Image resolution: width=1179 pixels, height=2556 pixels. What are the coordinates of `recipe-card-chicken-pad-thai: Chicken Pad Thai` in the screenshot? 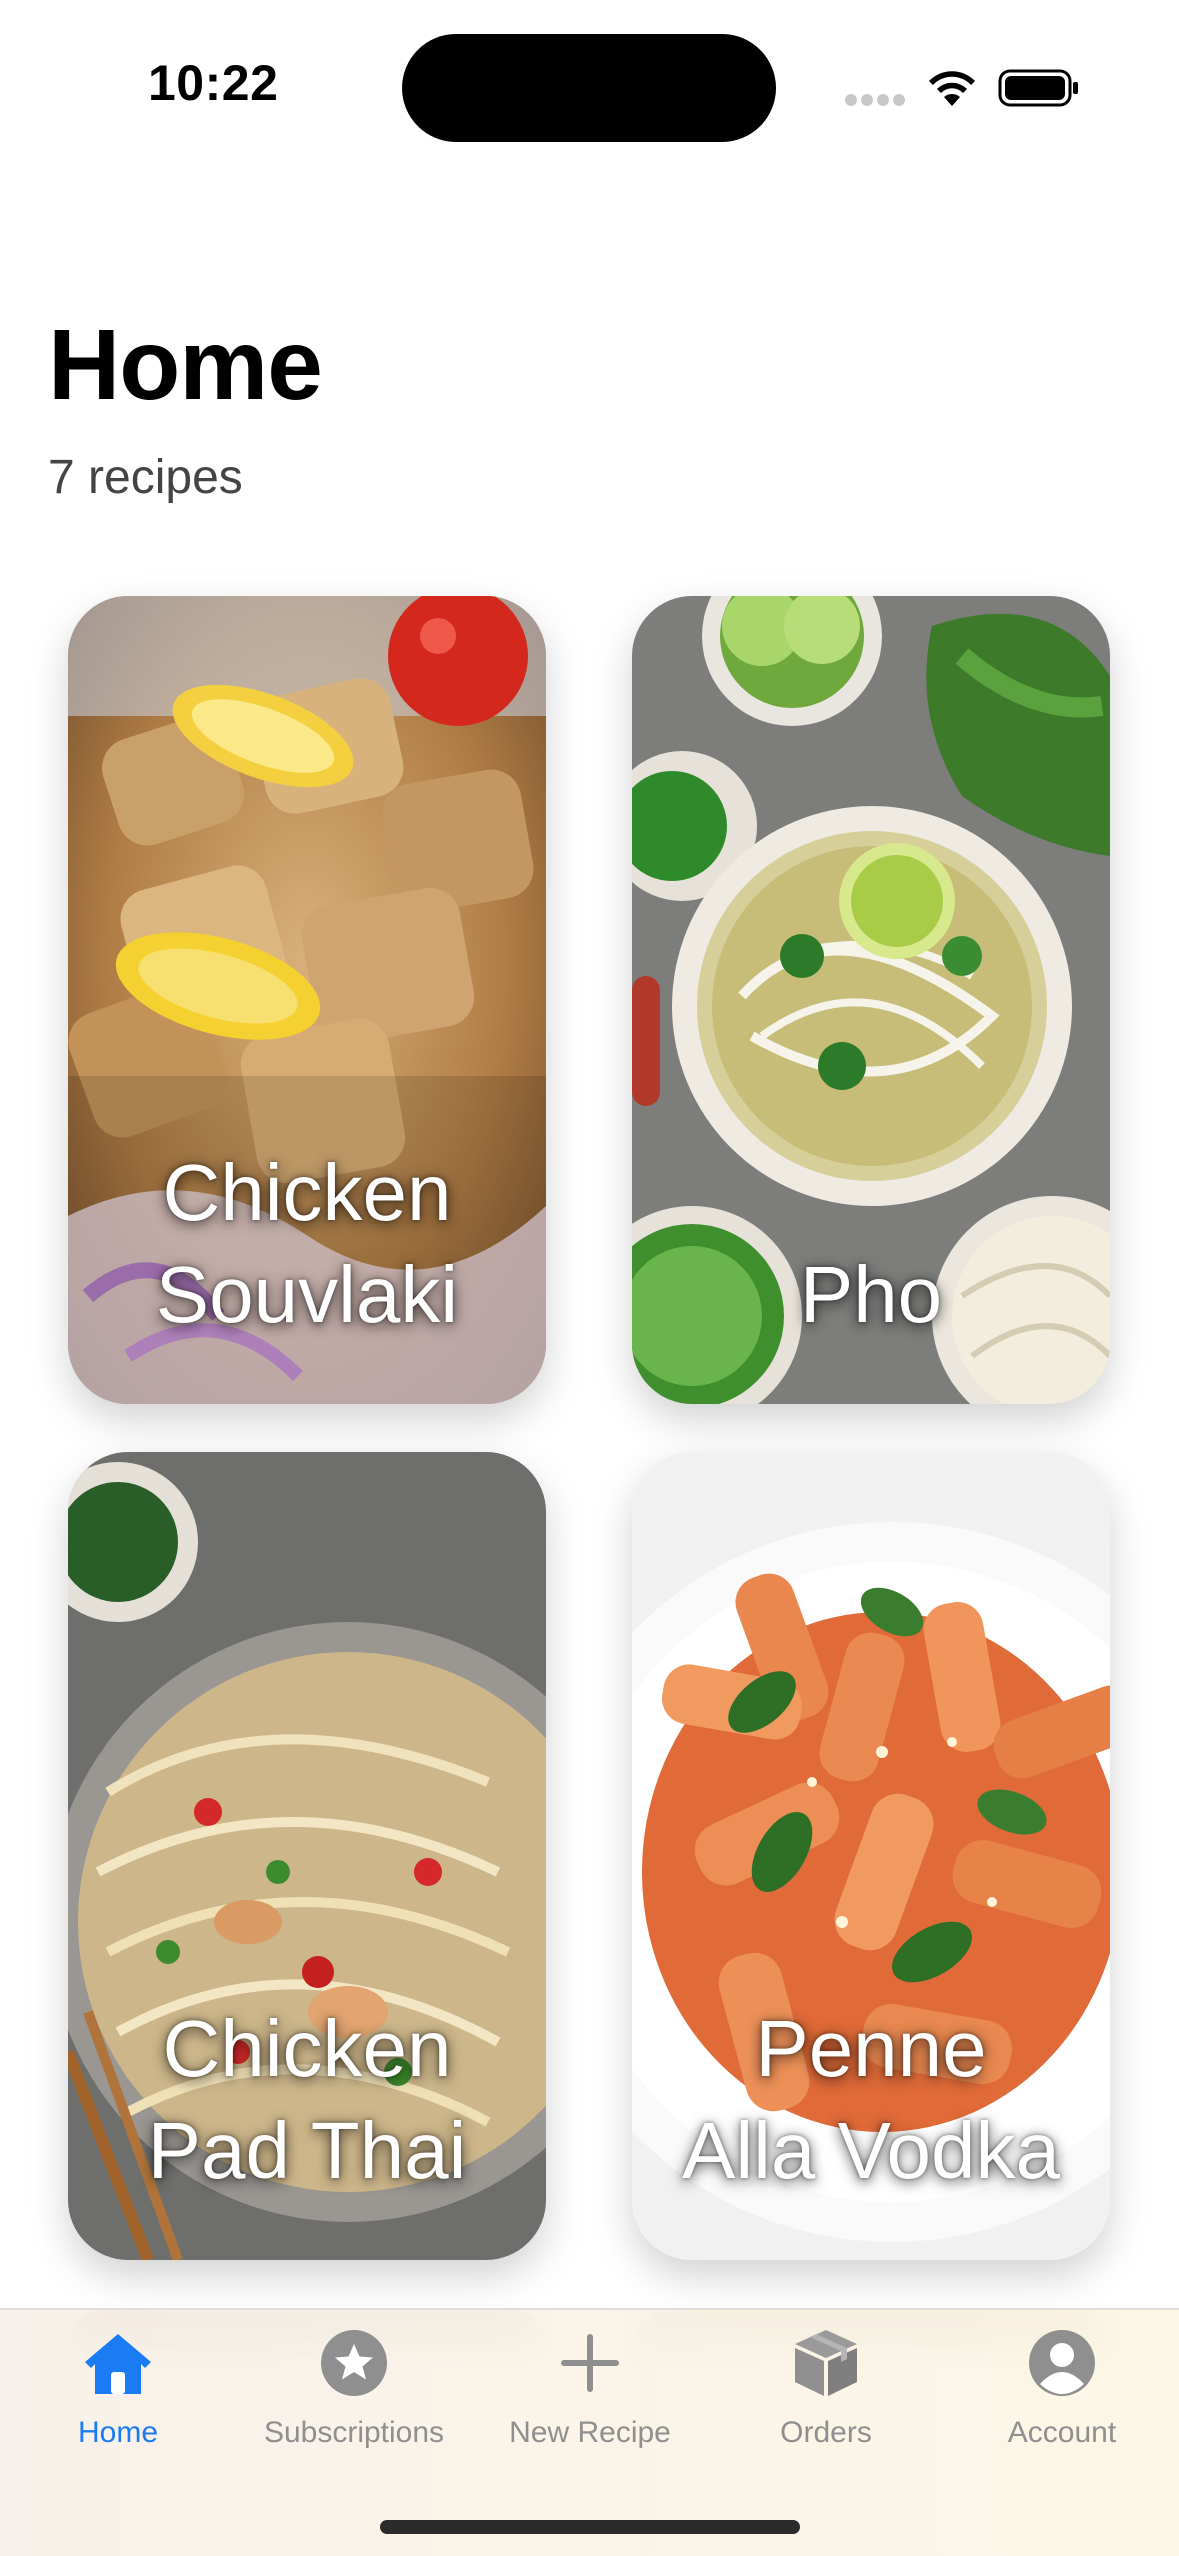 It's located at (307, 1856).